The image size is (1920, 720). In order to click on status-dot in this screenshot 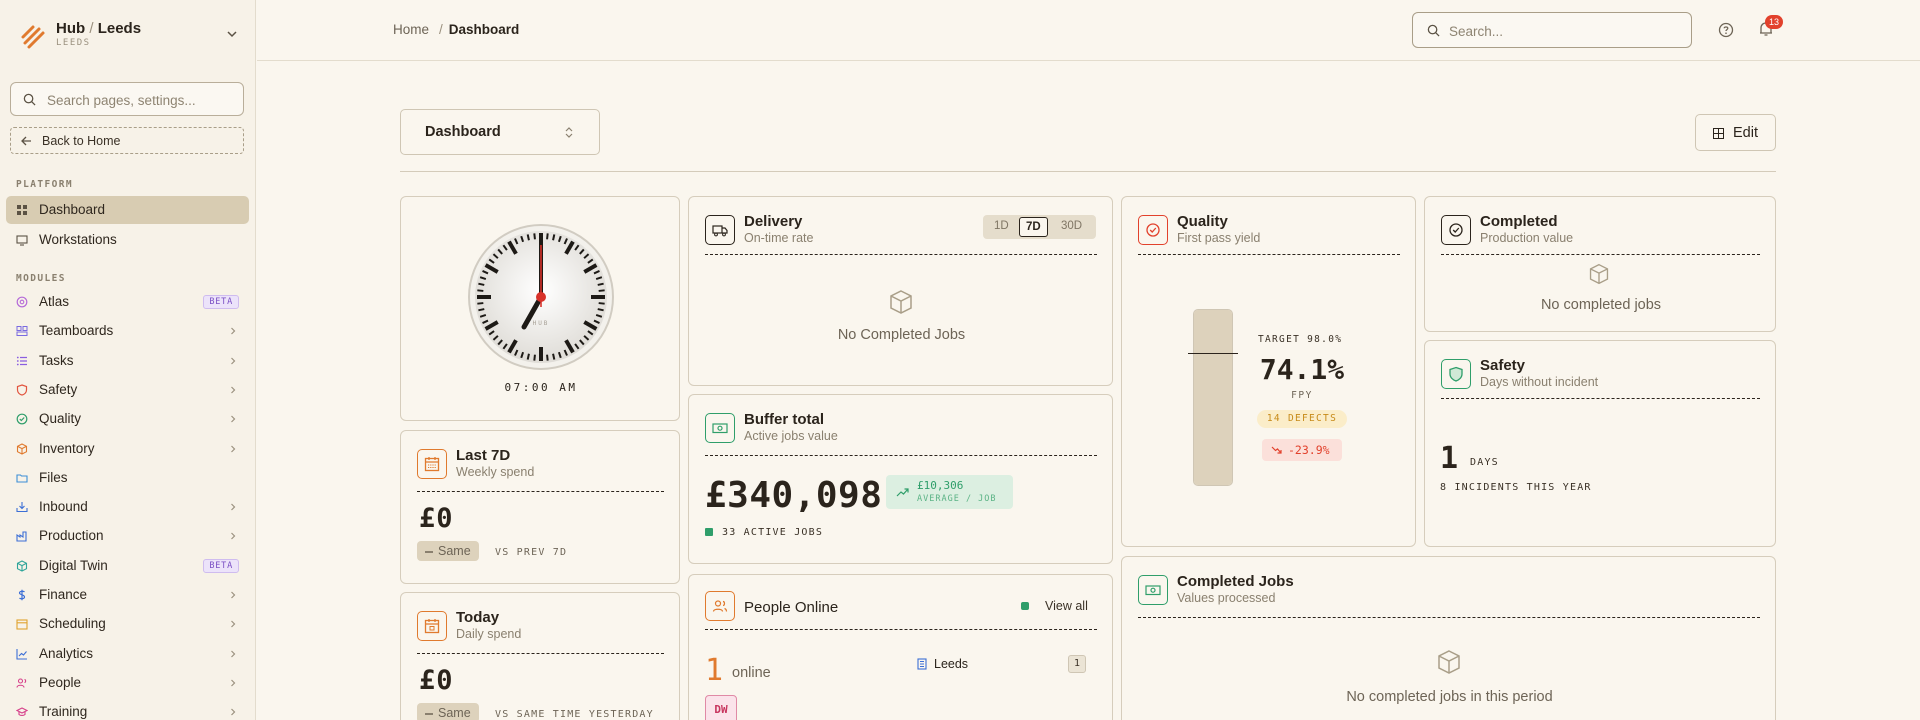, I will do `click(709, 532)`.